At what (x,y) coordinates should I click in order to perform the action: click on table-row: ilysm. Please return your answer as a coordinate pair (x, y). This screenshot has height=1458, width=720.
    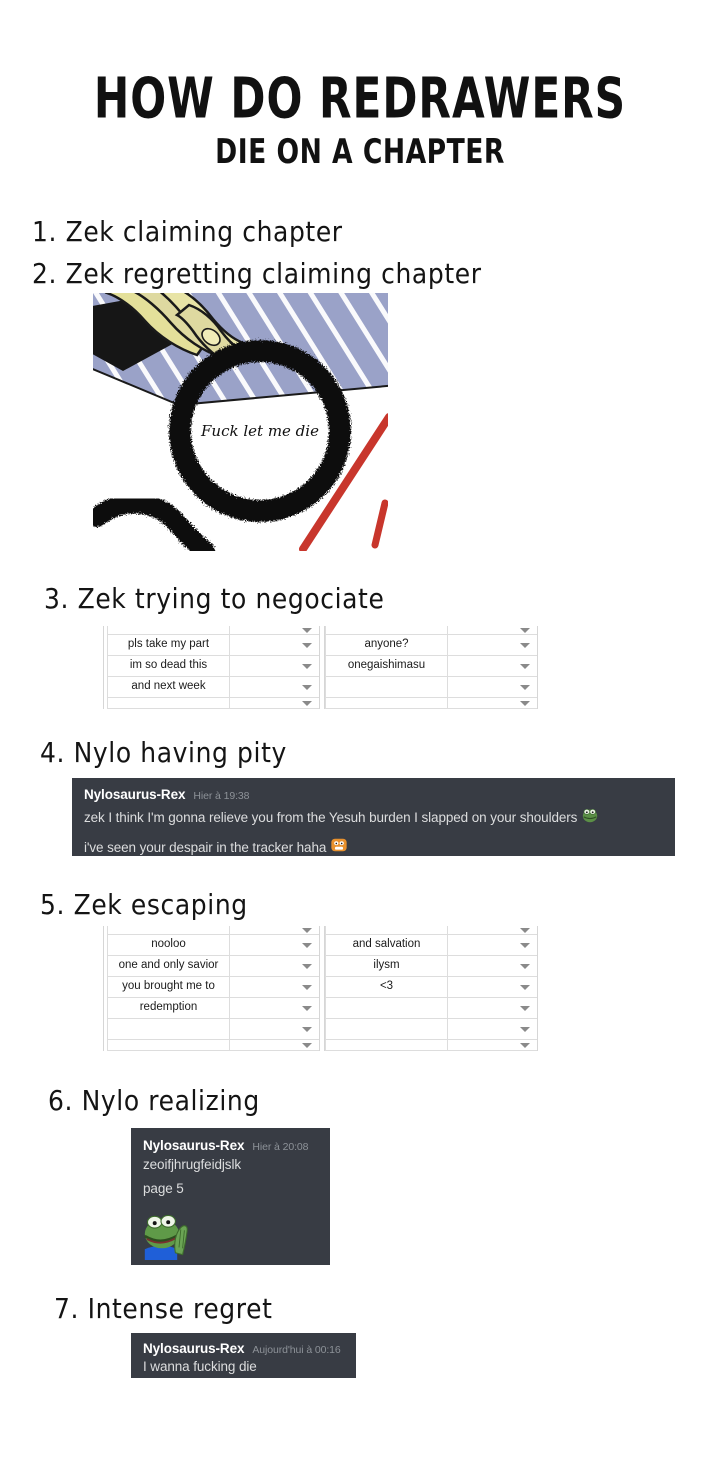
    Looking at the image, I should click on (431, 966).